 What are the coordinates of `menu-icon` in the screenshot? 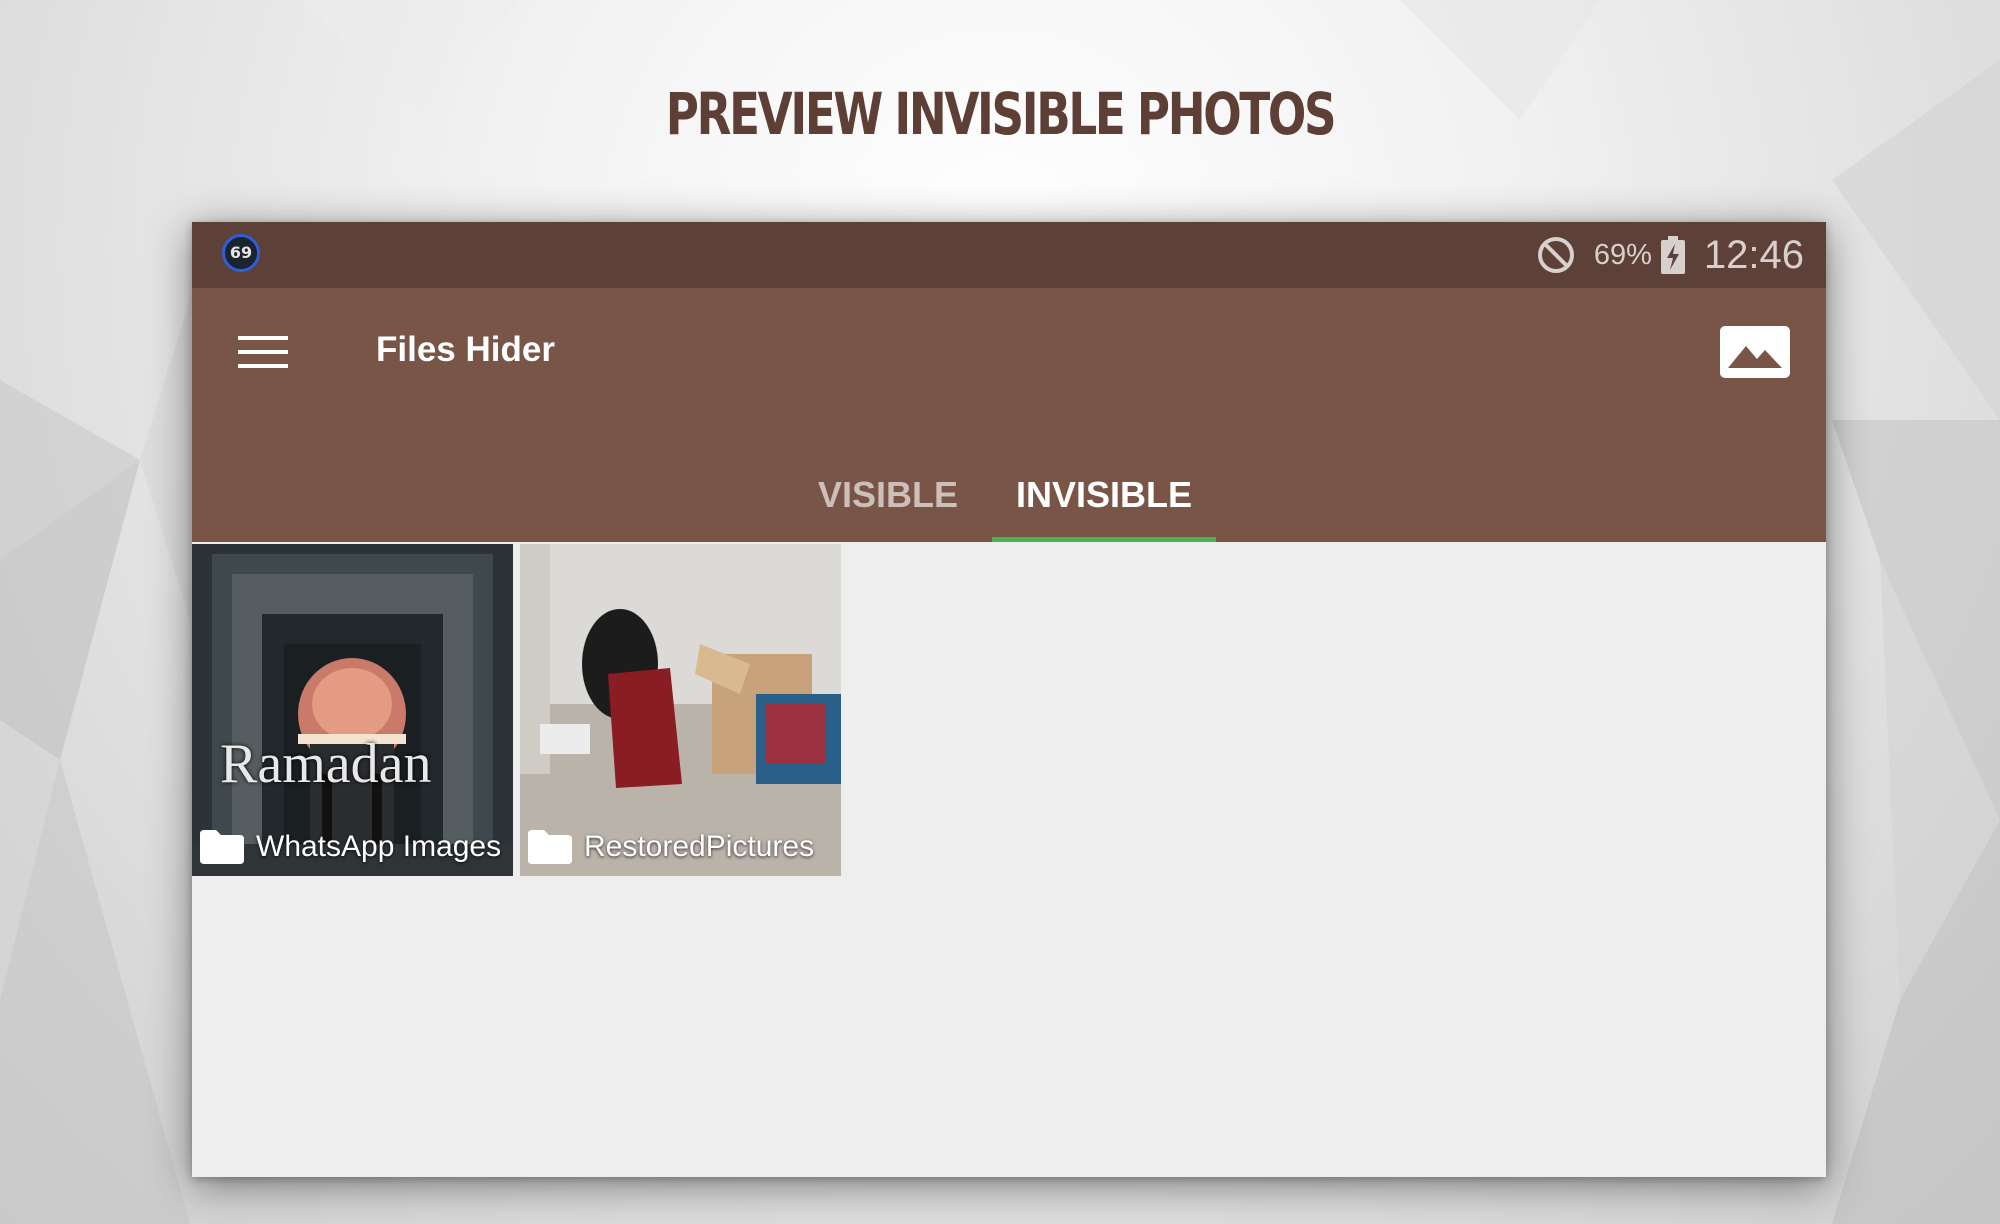 It's located at (263, 352).